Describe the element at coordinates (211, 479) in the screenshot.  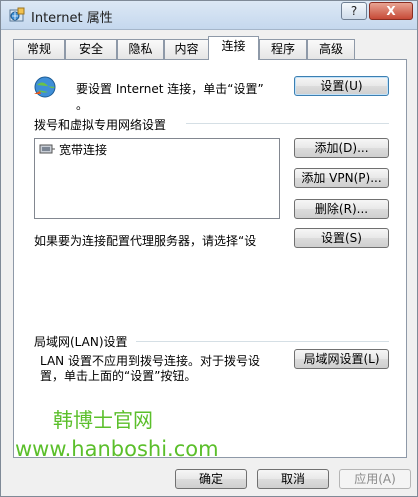
I see `ok-button: 确定` at that location.